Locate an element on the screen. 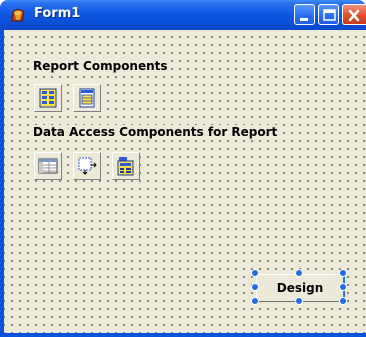 Image resolution: width=366 pixels, height=337 pixels. report-grid-icon is located at coordinates (48, 98).